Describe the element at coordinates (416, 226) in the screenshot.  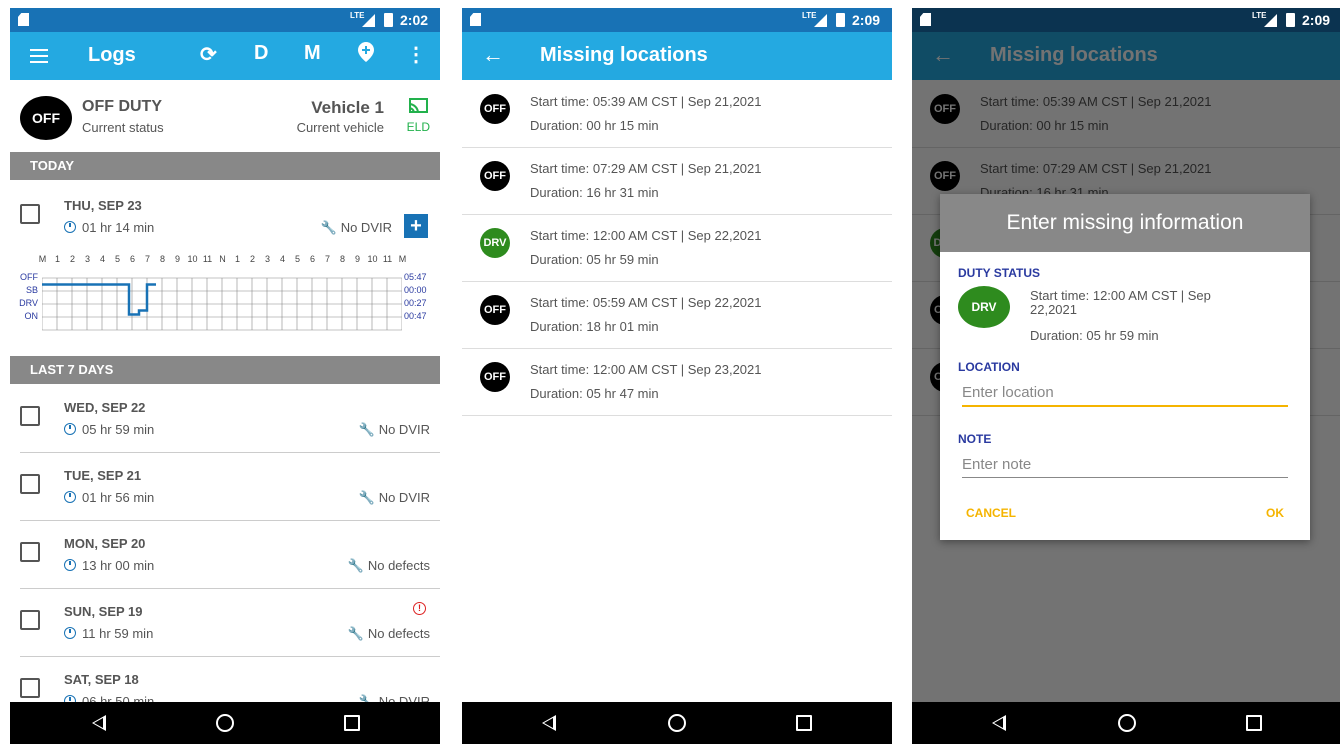
I see `add-dvir-button: +` at that location.